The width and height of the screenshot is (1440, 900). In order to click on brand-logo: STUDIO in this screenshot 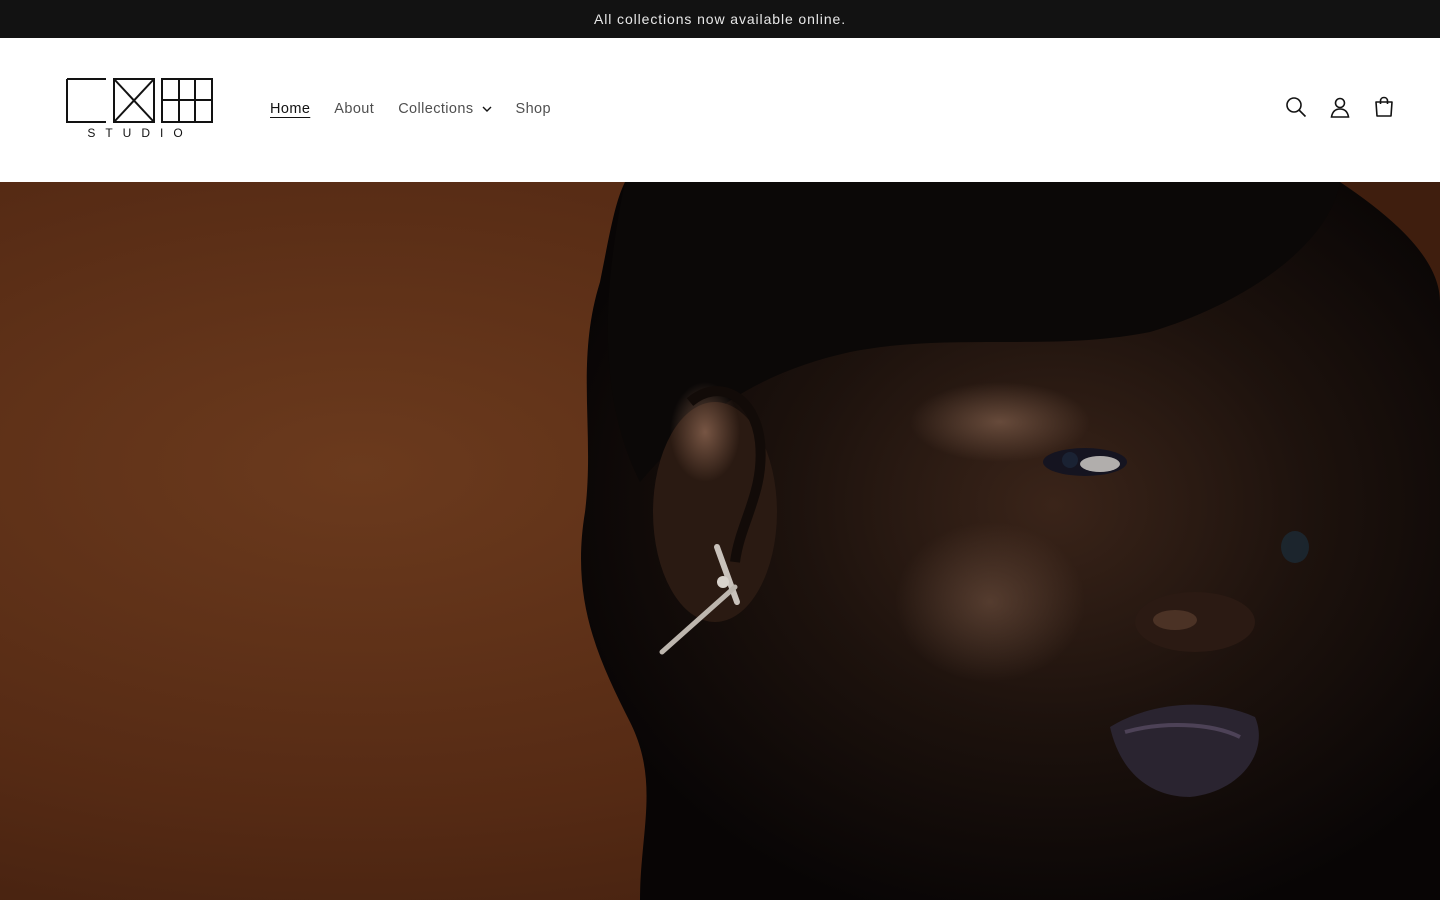, I will do `click(140, 109)`.